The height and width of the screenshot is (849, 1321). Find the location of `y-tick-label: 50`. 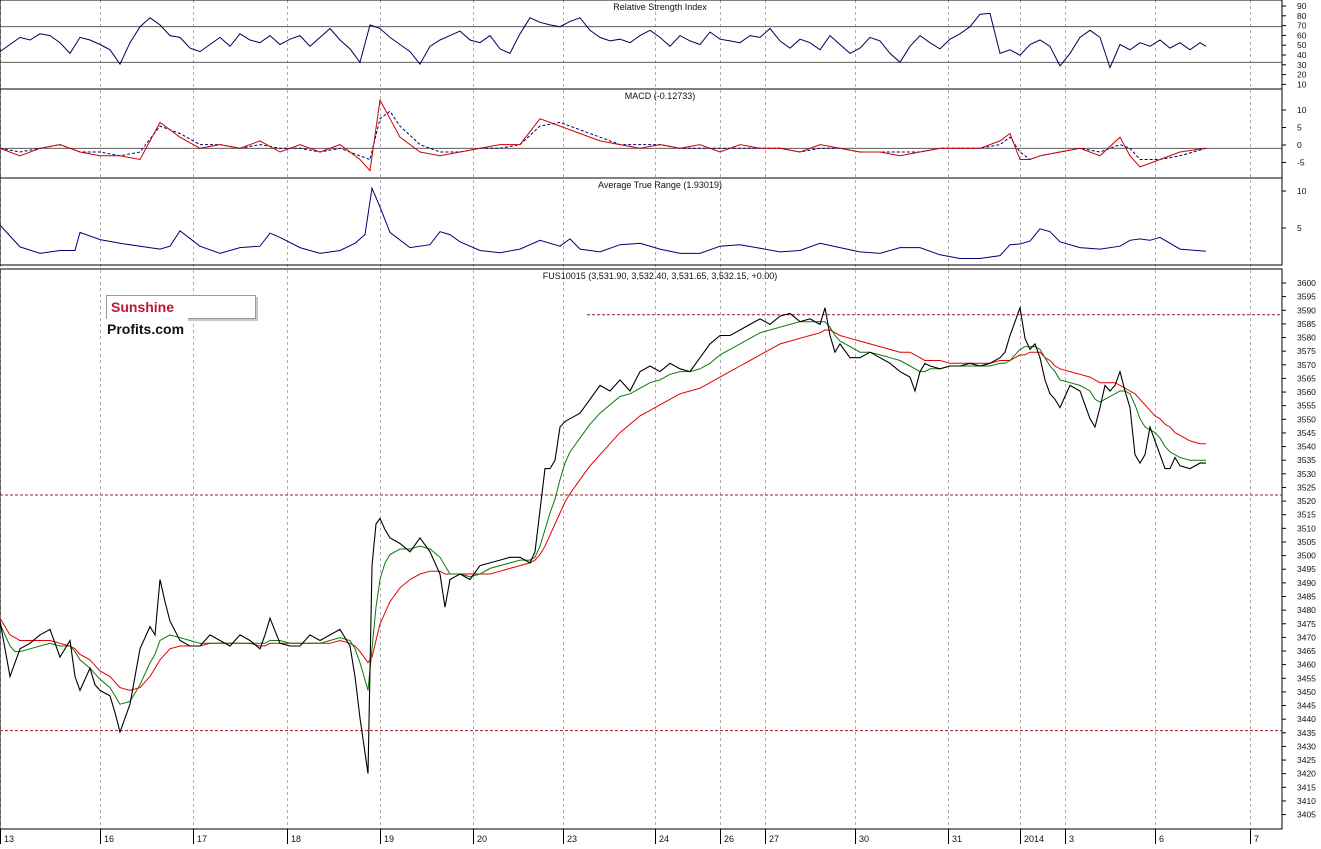

y-tick-label: 50 is located at coordinates (1302, 45).